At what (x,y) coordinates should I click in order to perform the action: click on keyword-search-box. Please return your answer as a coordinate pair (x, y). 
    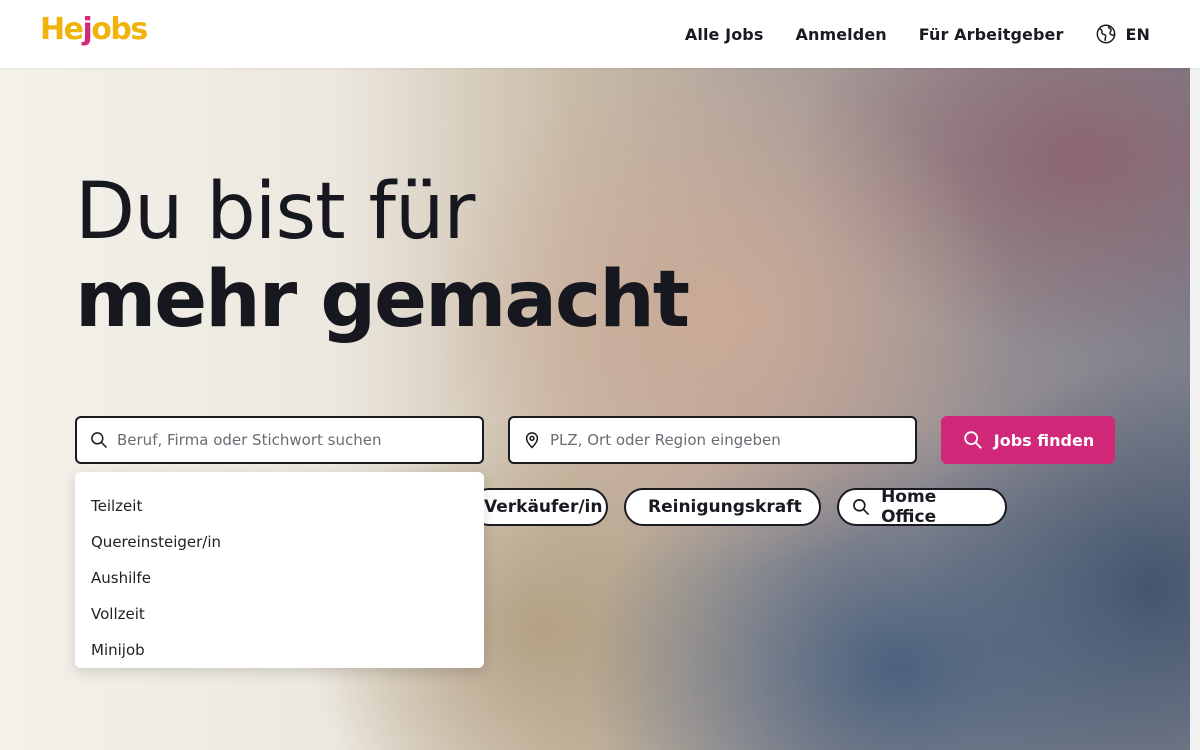
    Looking at the image, I should click on (279, 440).